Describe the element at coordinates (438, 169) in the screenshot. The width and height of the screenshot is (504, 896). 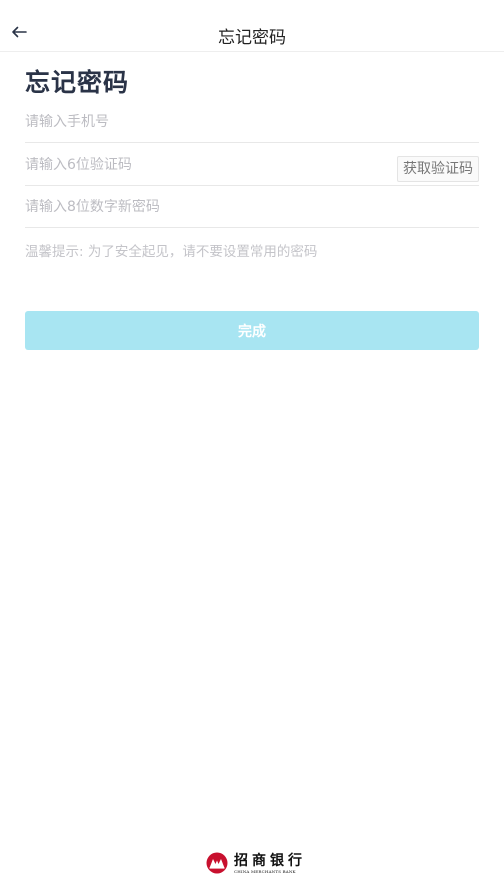
I see `get-code-button: 获取验证码` at that location.